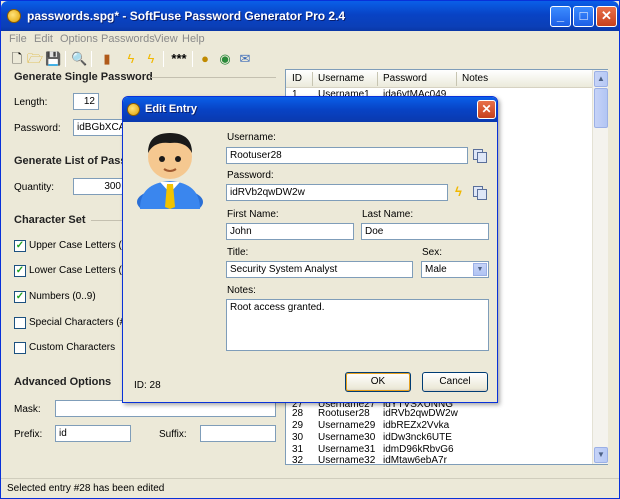 Image resolution: width=620 pixels, height=499 pixels. What do you see at coordinates (439, 437) in the screenshot?
I see `table-row: 30 Username30 idDw3nck6UTE` at bounding box center [439, 437].